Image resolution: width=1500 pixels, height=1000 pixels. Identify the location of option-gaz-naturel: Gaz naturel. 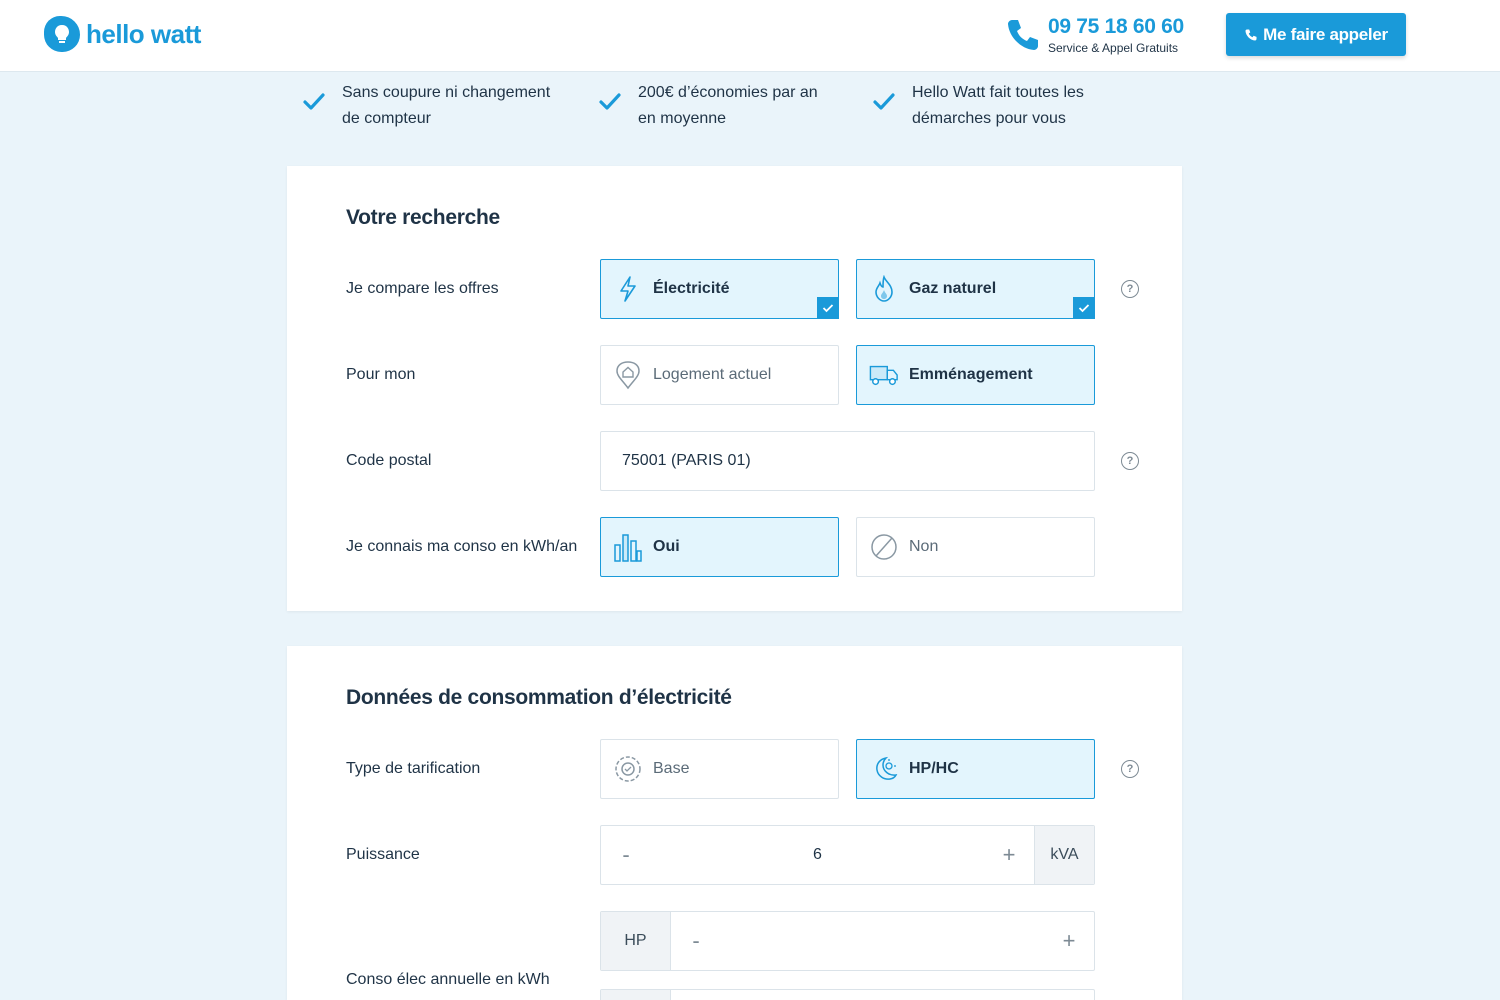
(975, 289).